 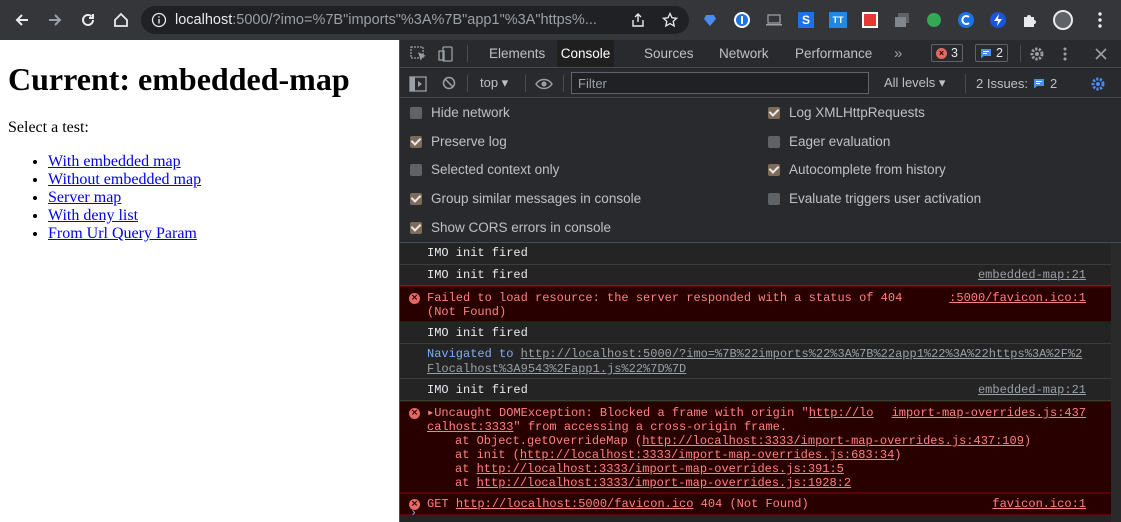 What do you see at coordinates (934, 20) in the screenshot?
I see `green-extension-icon` at bounding box center [934, 20].